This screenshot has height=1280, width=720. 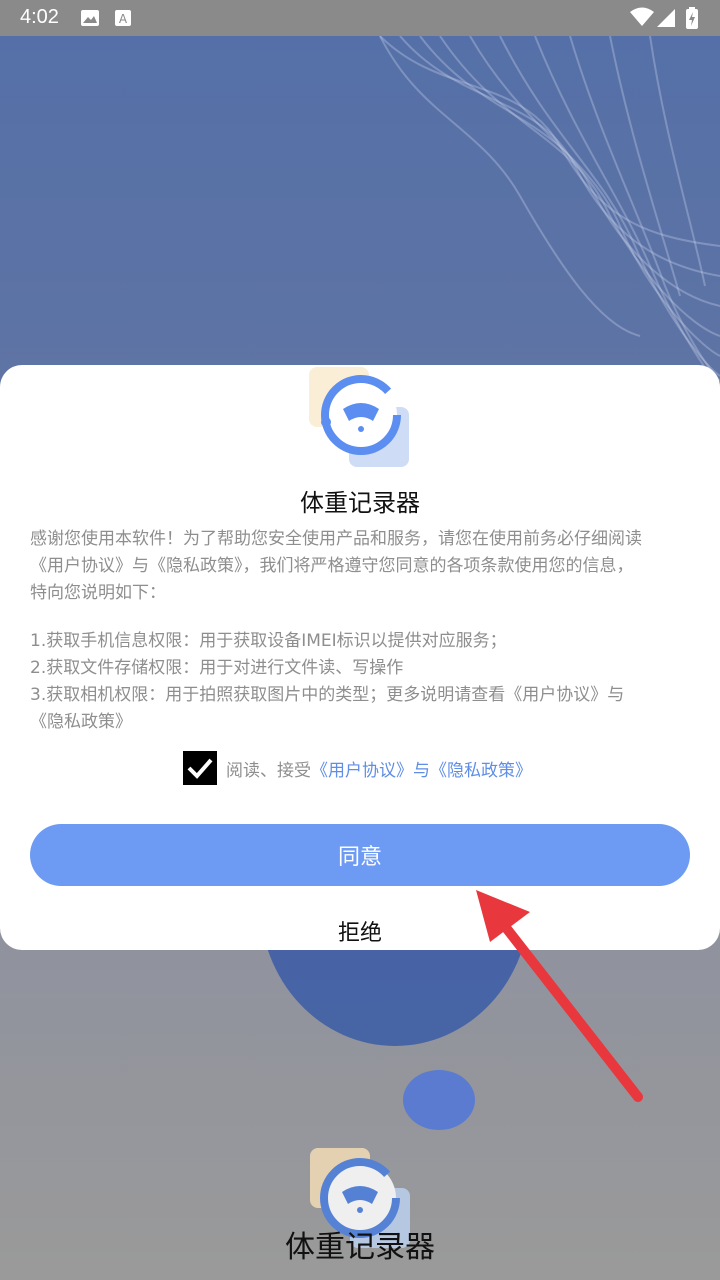 I want to click on permission-line: 2.获取文件存储权限：用于对进行文件读、写操作, so click(x=217, y=668).